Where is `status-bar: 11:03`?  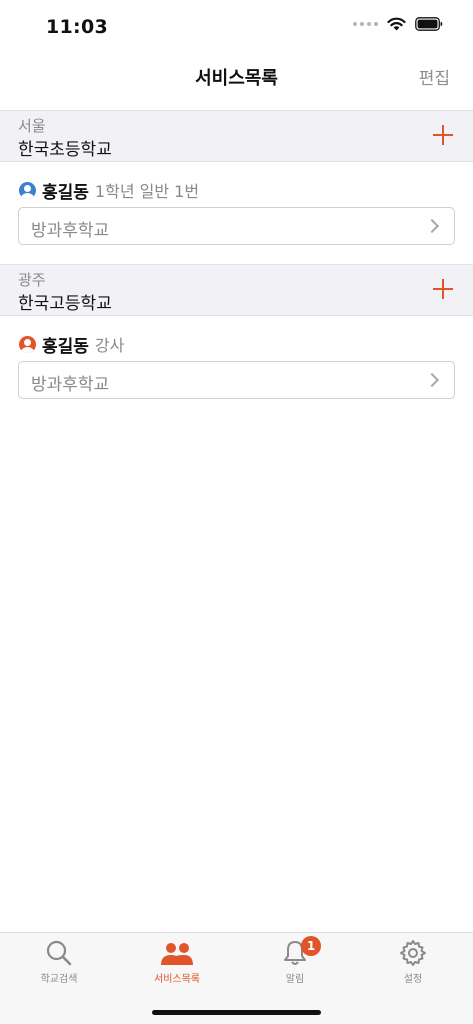
status-bar: 11:03 is located at coordinates (236, 25).